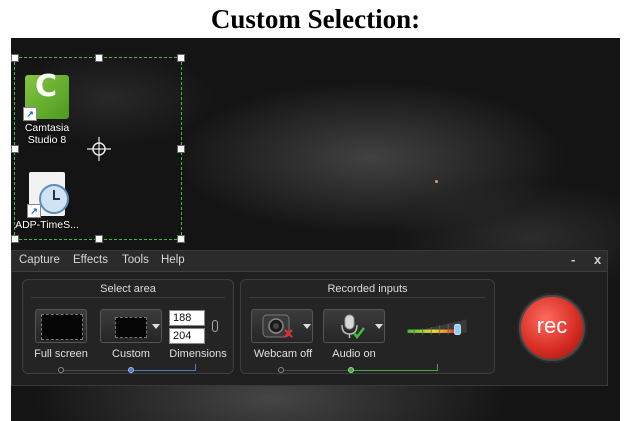 This screenshot has width=631, height=421. Describe the element at coordinates (61, 354) in the screenshot. I see `full-screen-label: Full screen` at that location.